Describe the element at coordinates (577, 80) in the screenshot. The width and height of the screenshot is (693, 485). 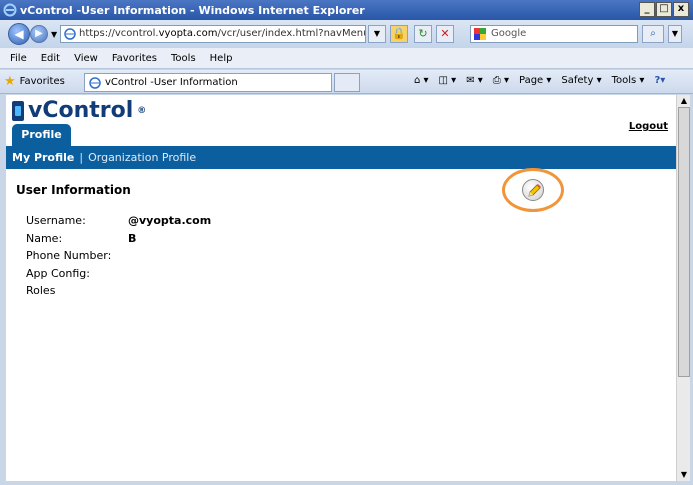
I see `safety-menu-label: Safety` at that location.